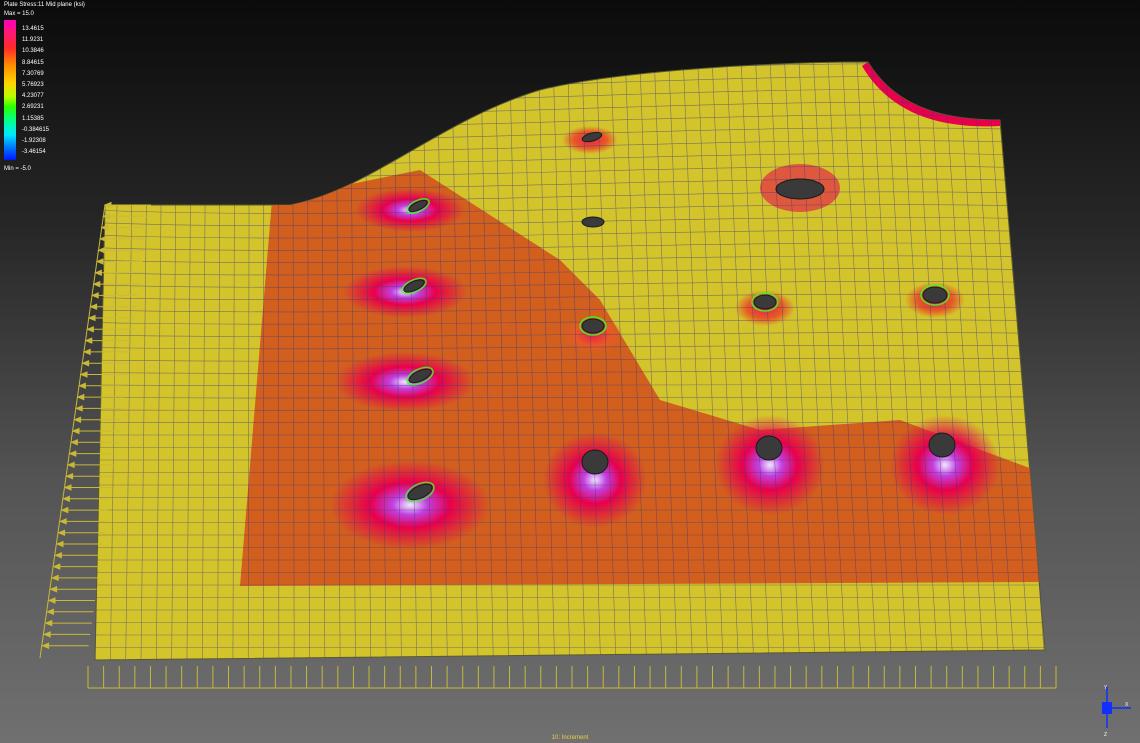 This screenshot has height=743, width=1140. Describe the element at coordinates (36, 129) in the screenshot. I see `legend-tick: -0.384615` at that location.